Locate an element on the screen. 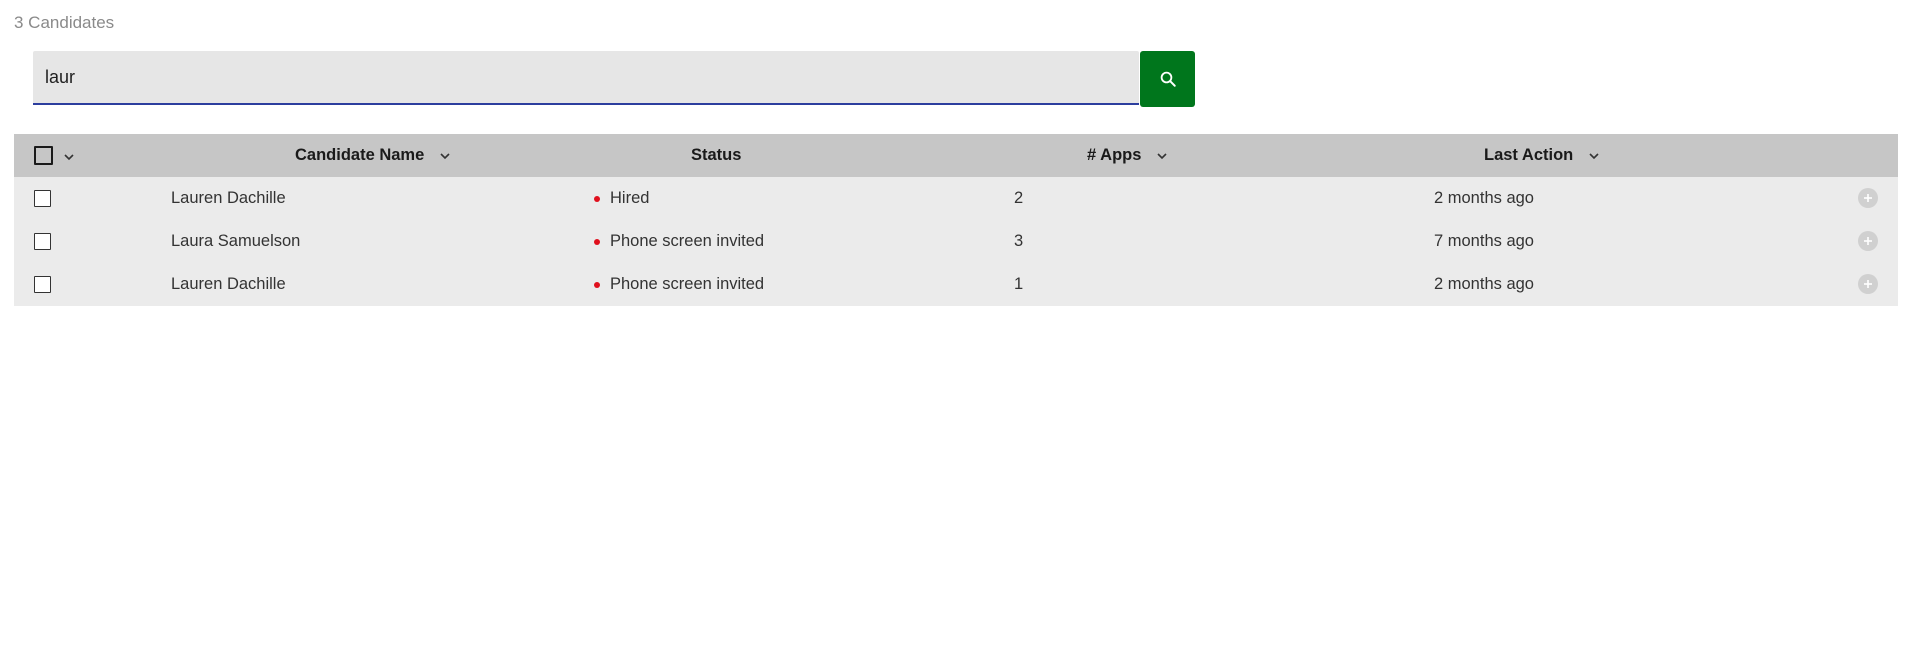 The image size is (1912, 652). column-header-status: Status is located at coordinates (716, 155).